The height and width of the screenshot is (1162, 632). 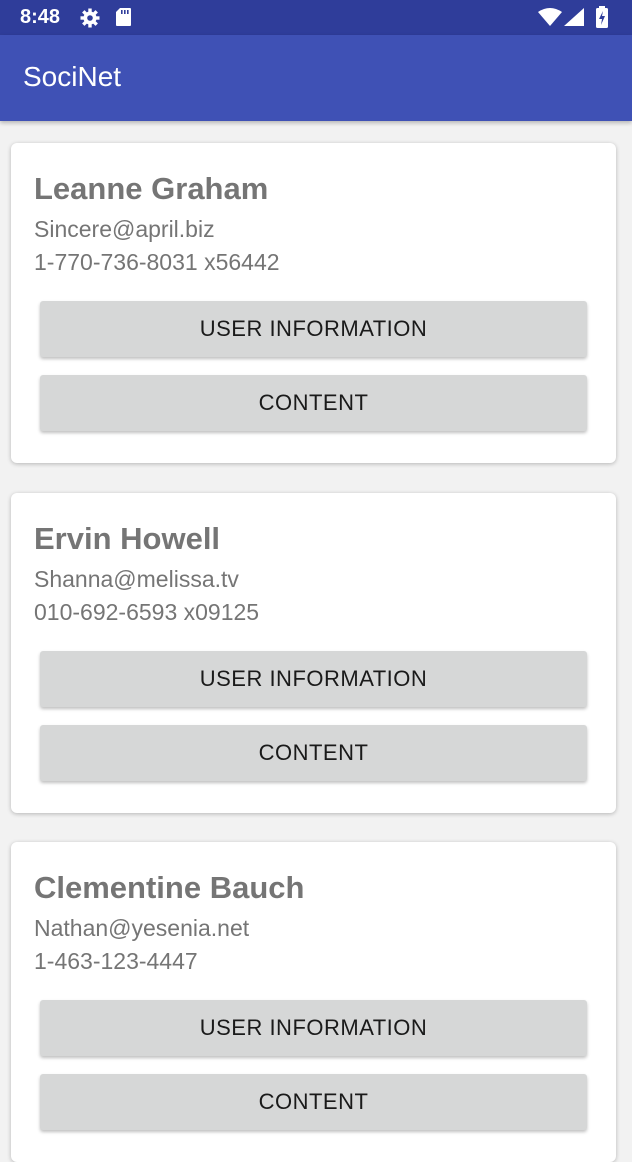 I want to click on user-phone: 010-692-6593 x09125, so click(x=147, y=612).